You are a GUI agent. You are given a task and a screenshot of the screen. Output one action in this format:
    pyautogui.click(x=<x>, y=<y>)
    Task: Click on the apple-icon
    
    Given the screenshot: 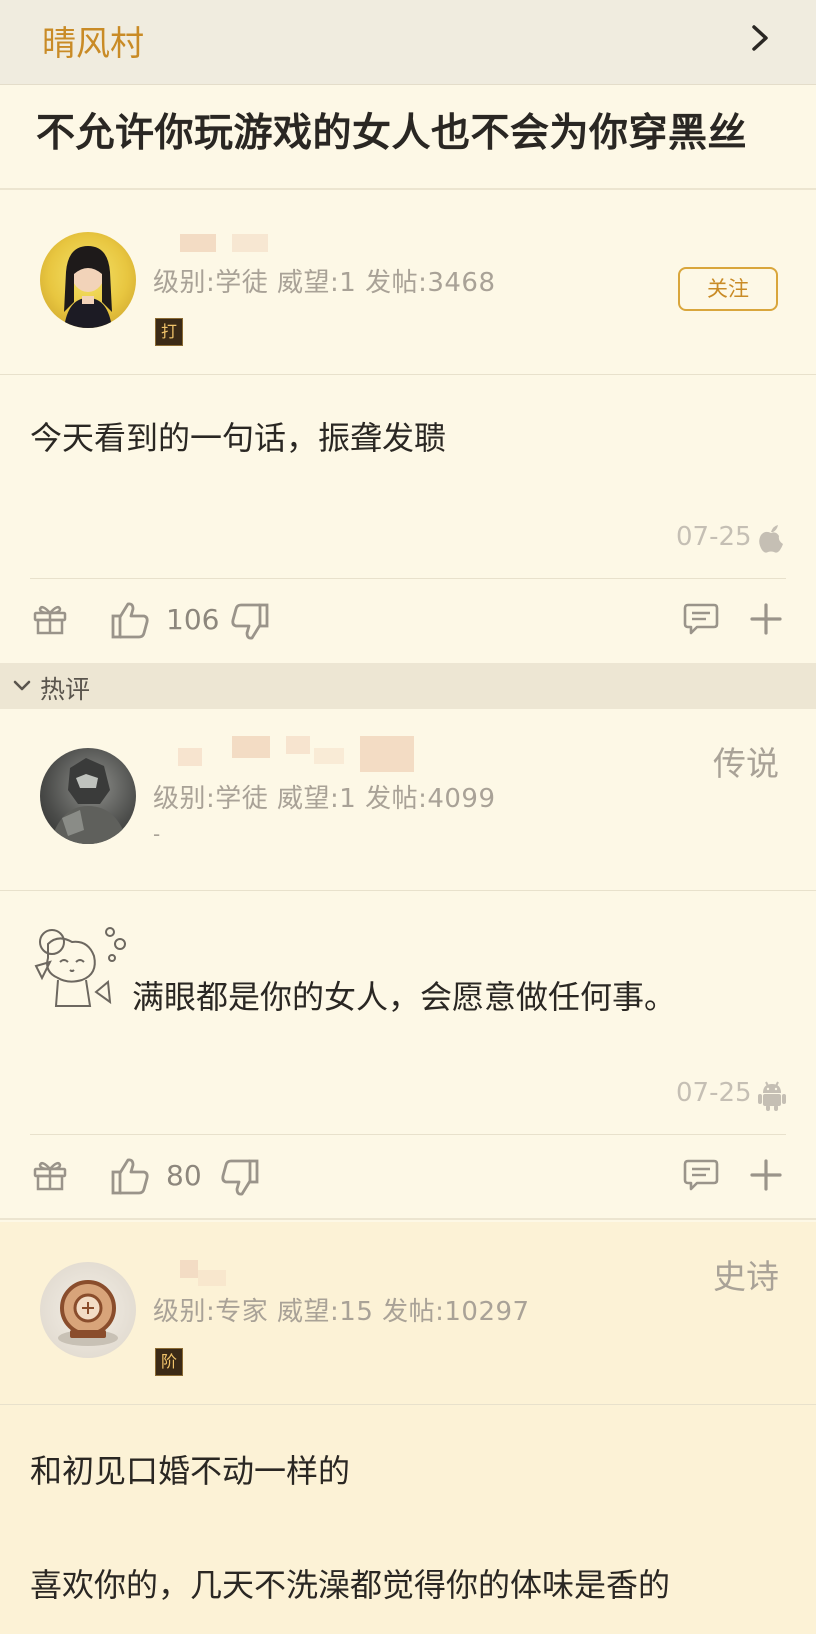 What is the action you would take?
    pyautogui.click(x=771, y=539)
    